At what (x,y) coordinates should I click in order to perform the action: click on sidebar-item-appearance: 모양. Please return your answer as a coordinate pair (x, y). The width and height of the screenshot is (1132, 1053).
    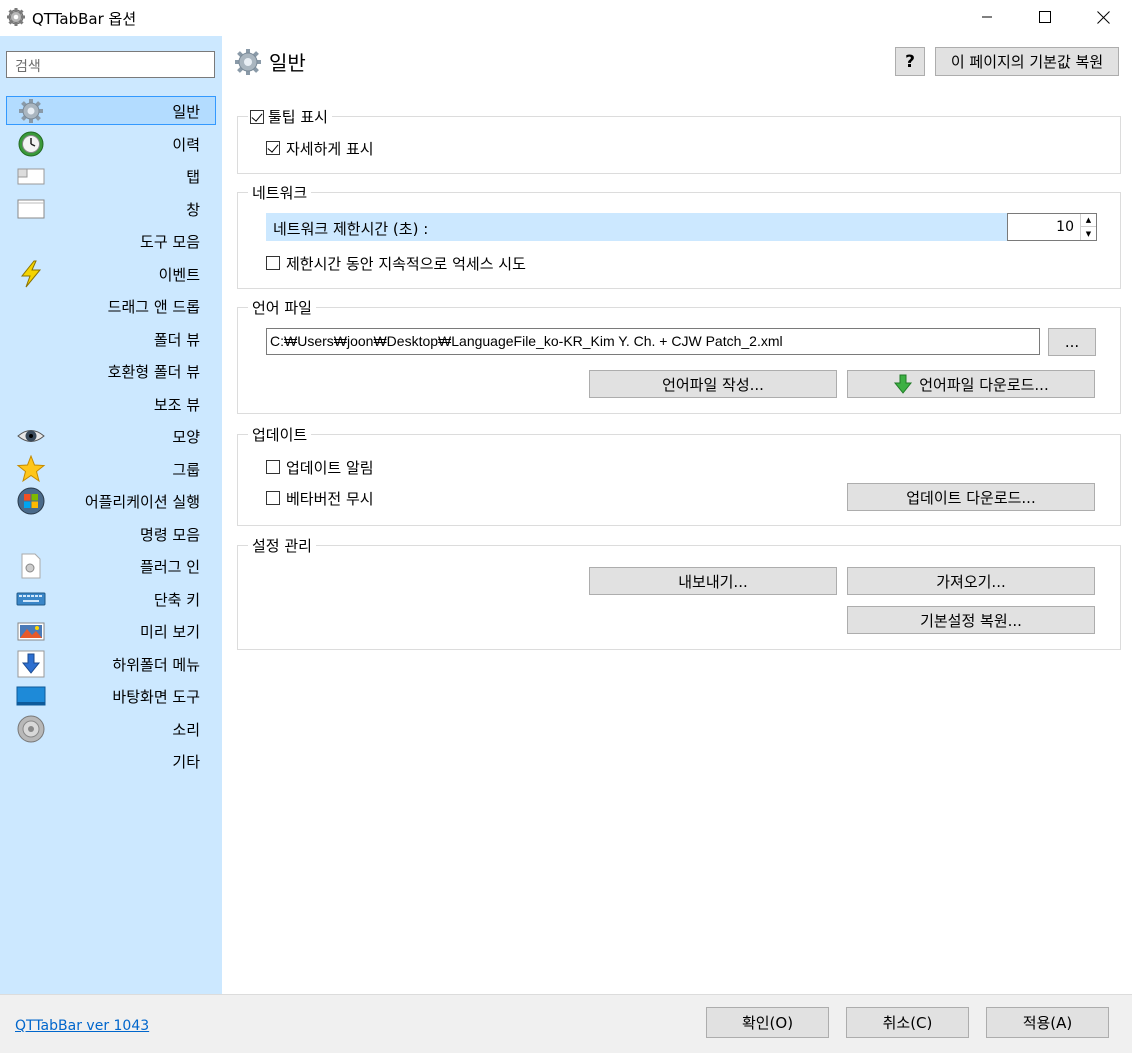
    Looking at the image, I should click on (111, 435).